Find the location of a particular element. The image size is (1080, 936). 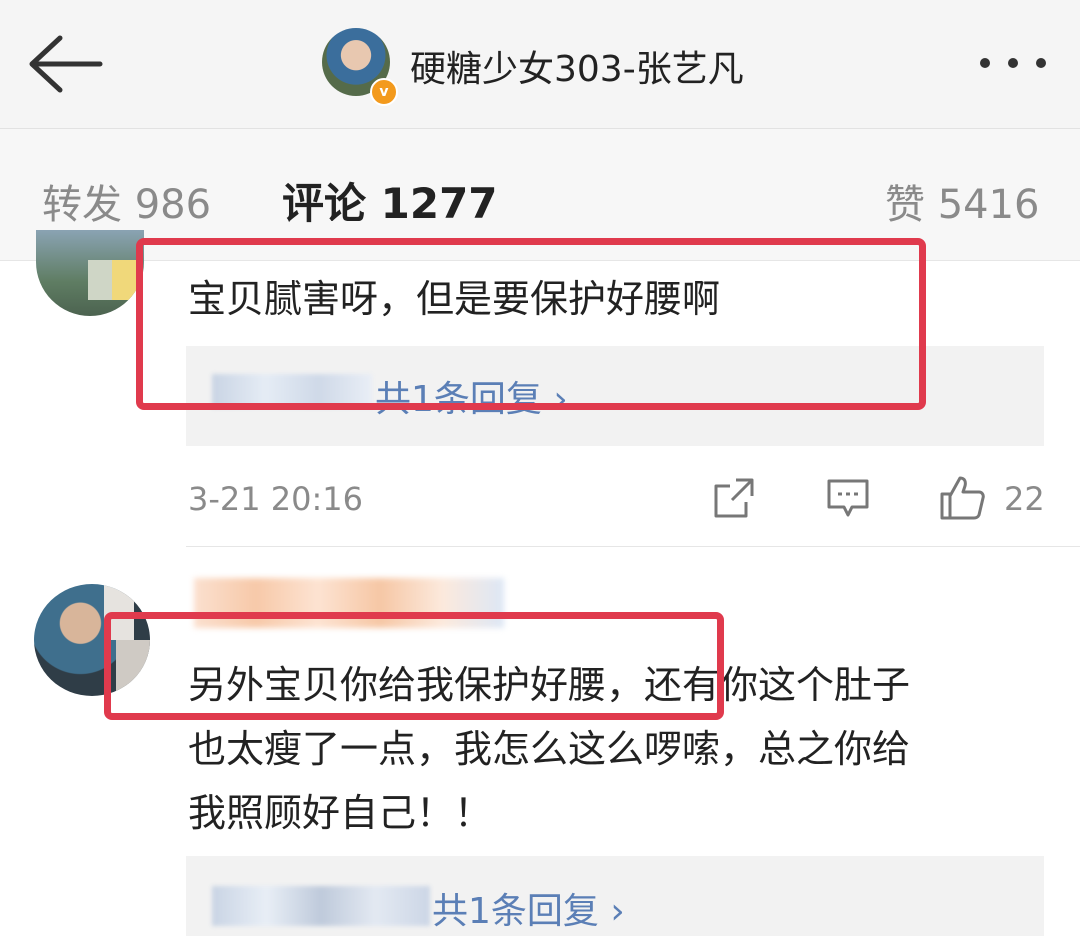

comment-text-line: 我照顾好自己！！ is located at coordinates (340, 813).